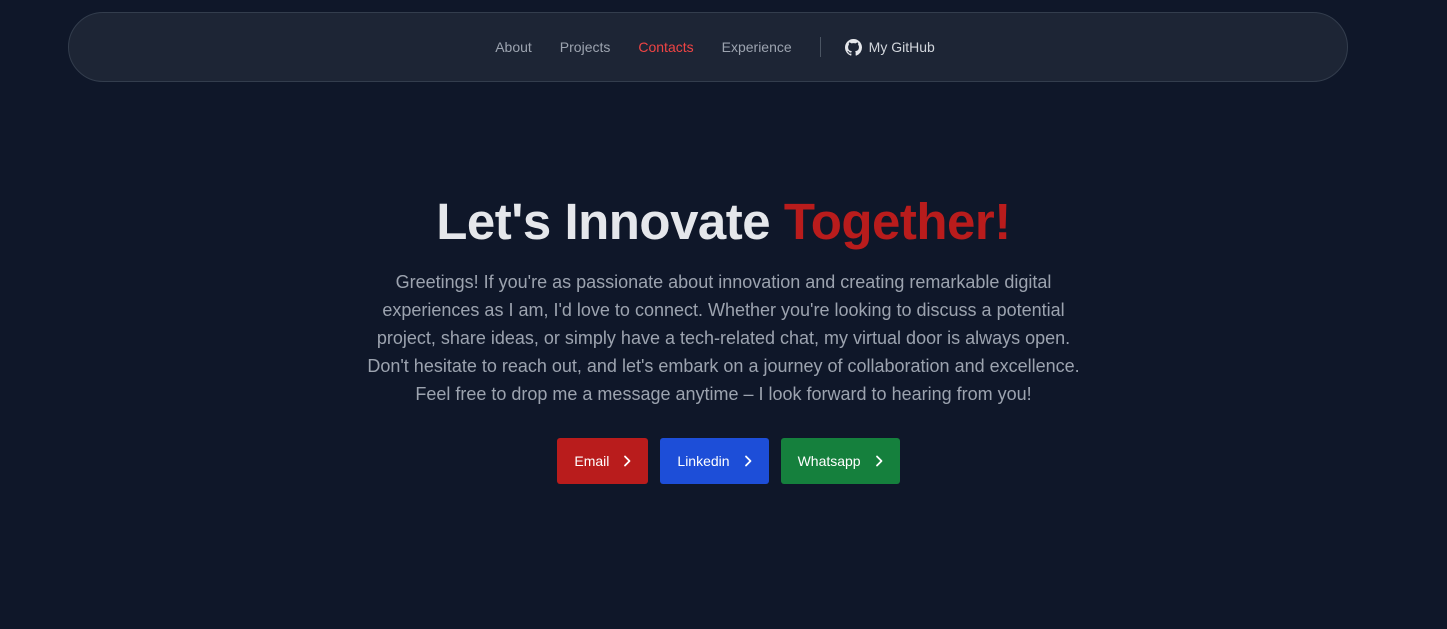  What do you see at coordinates (820, 47) in the screenshot?
I see `nav-divider` at bounding box center [820, 47].